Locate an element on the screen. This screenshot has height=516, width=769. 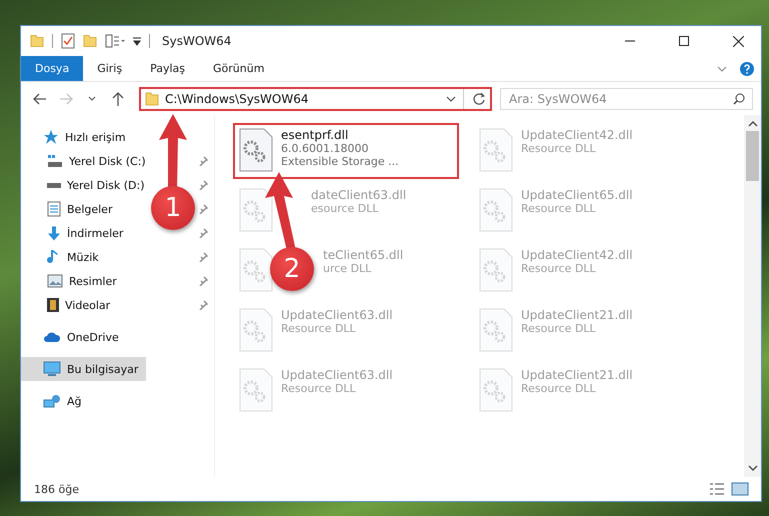
sidebar-item: Videolar is located at coordinates (66, 305).